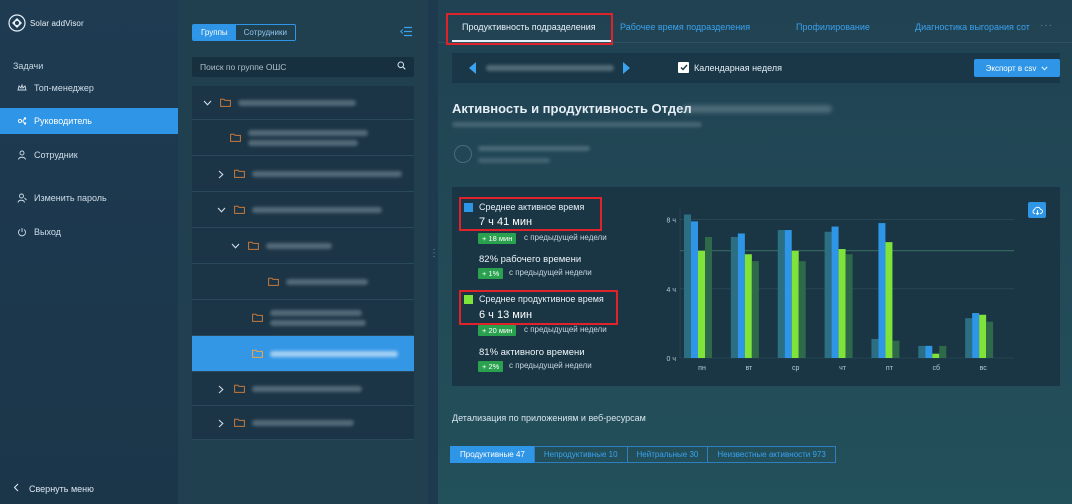  What do you see at coordinates (771, 454) in the screenshot?
I see `chip-unknown: Неизвестные активности 973` at bounding box center [771, 454].